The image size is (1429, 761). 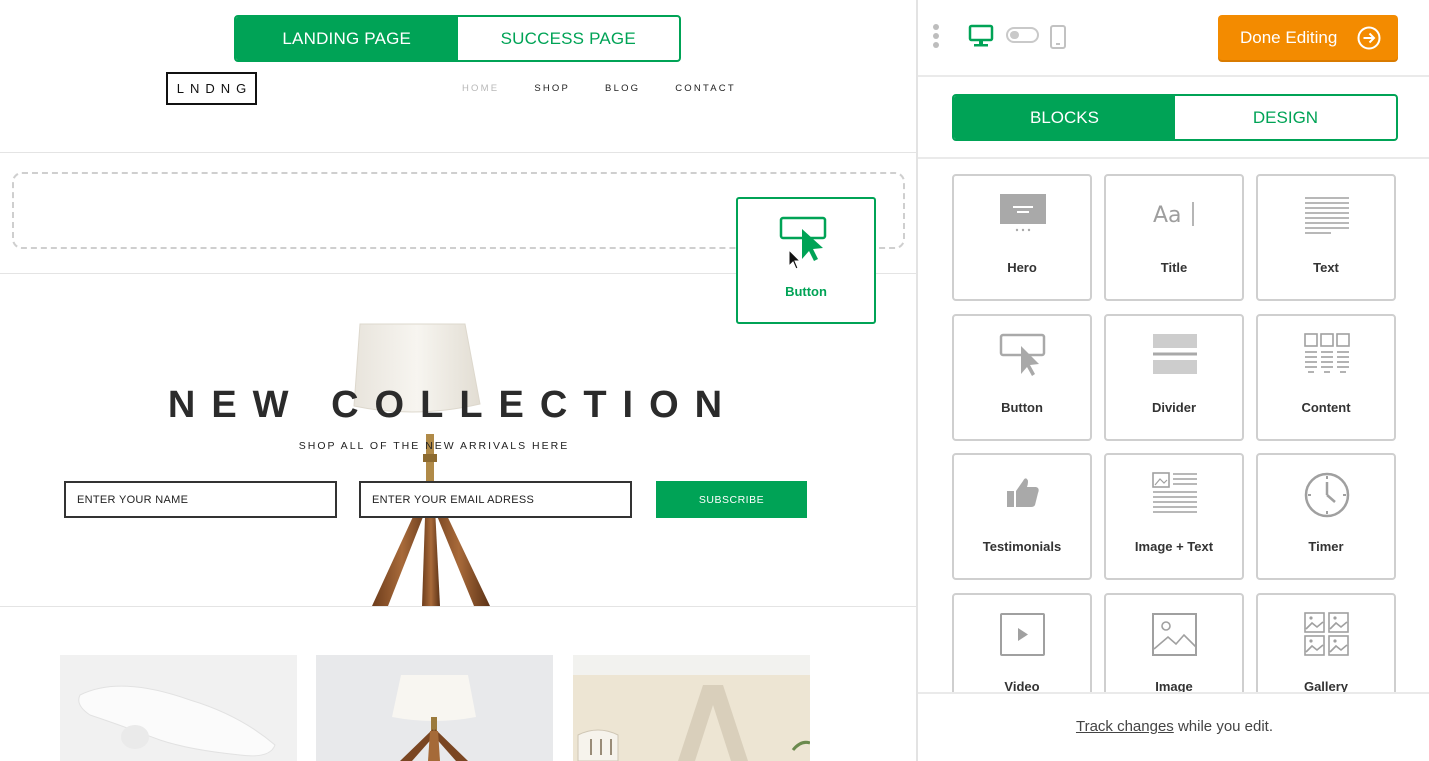 I want to click on dragging-button-block: Button, so click(x=806, y=260).